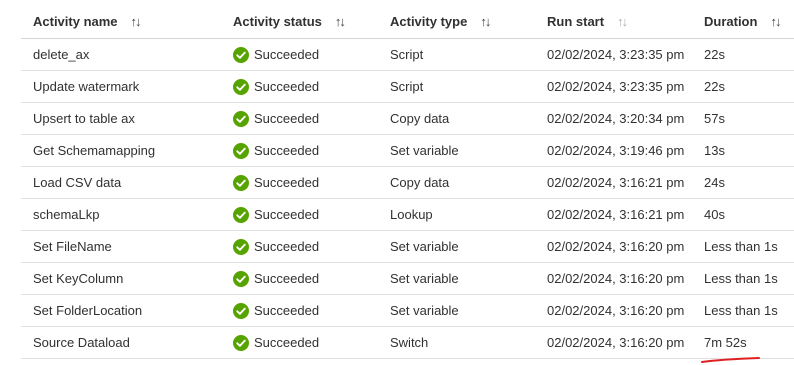  I want to click on activity-name-cell: Get Schemamapping, so click(121, 150).